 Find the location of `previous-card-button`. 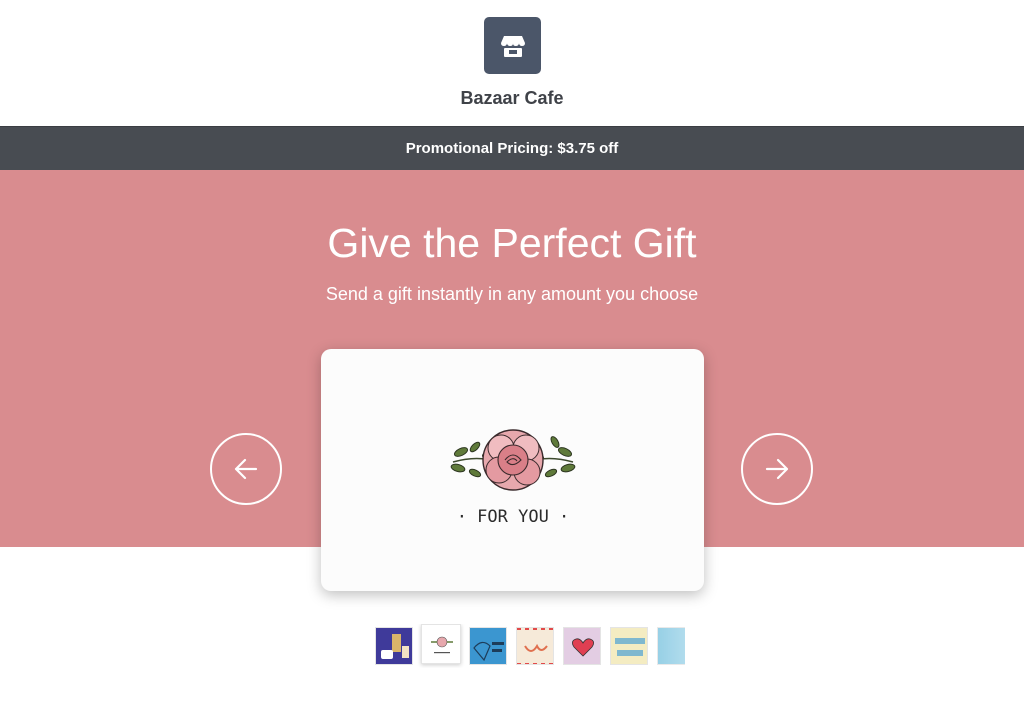

previous-card-button is located at coordinates (246, 469).